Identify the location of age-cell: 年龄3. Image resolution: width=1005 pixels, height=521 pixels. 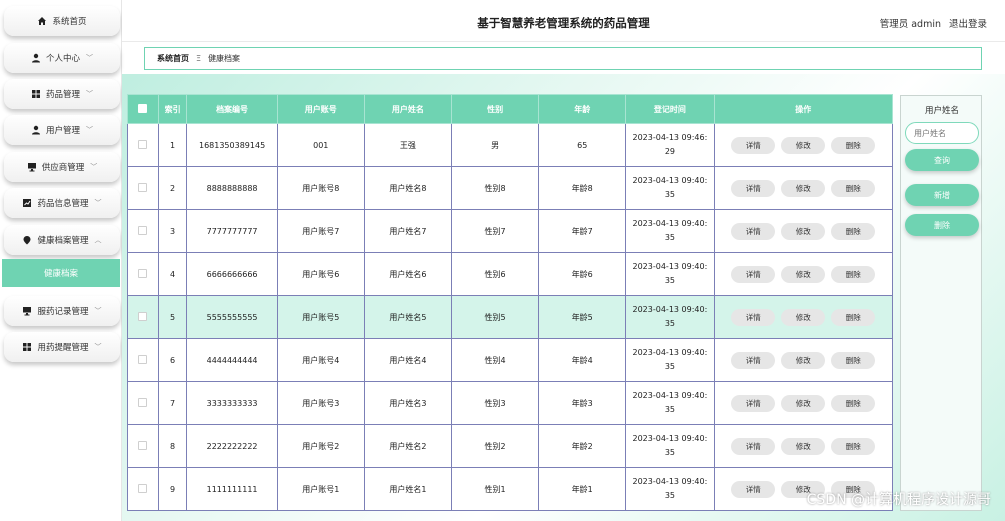
(582, 403).